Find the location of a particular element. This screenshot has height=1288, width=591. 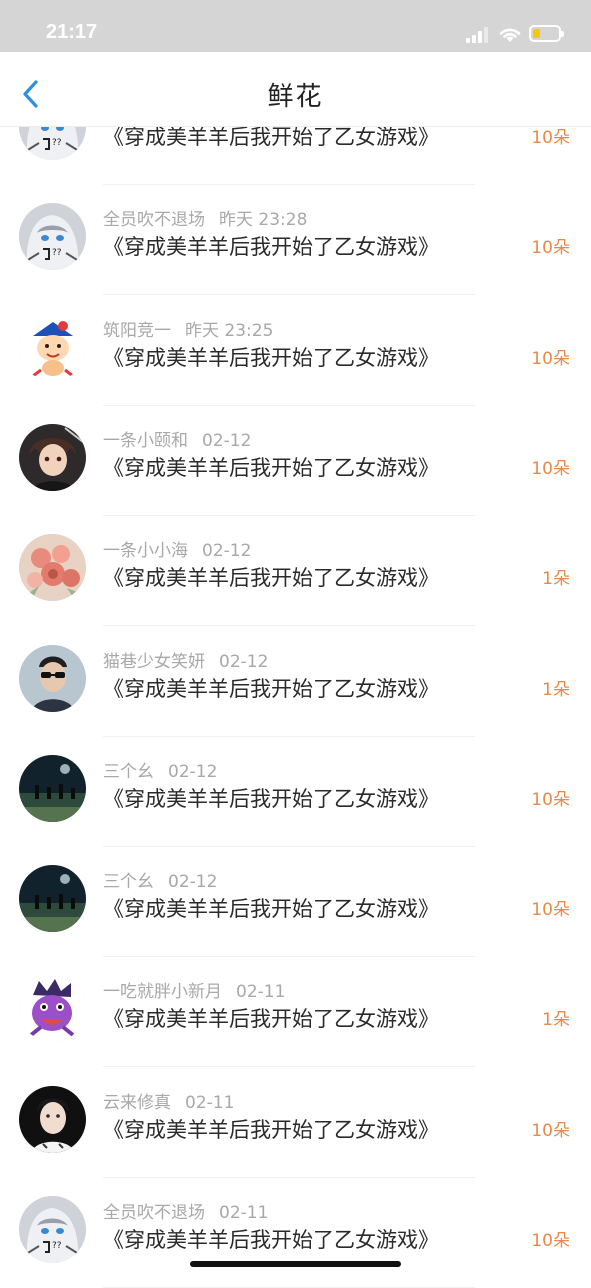

list-item: 一条小颐和 02-12 《穿成美羊羊后我开始了乙女游戏》 10朵 is located at coordinates (295, 461).